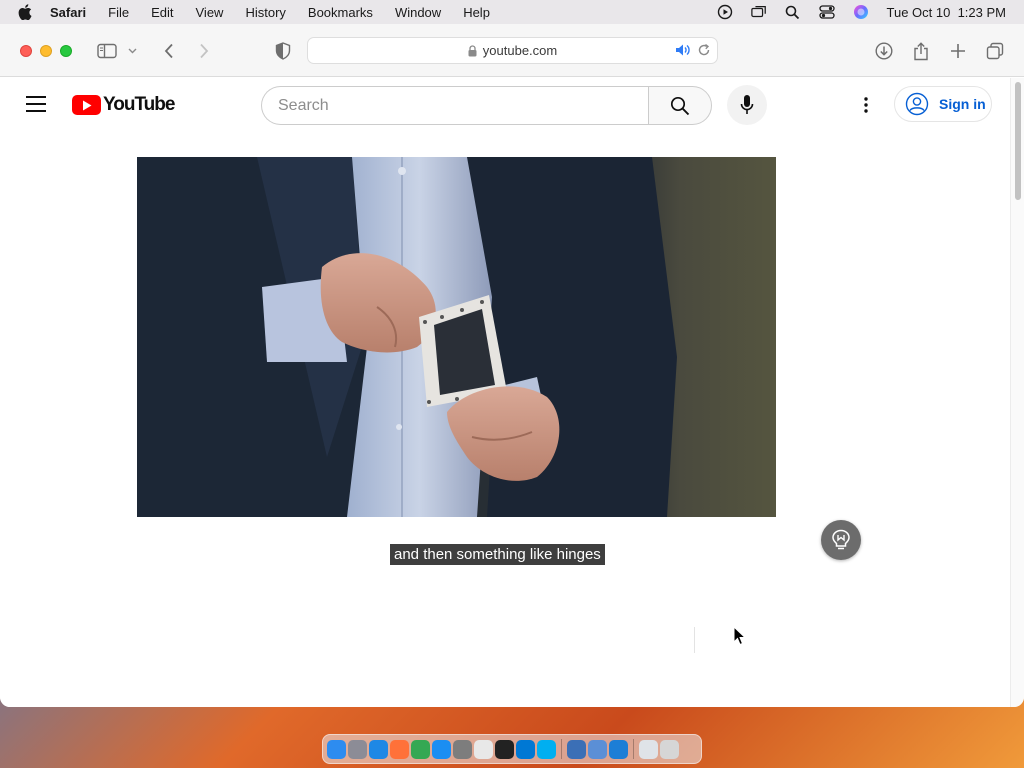  What do you see at coordinates (497, 554) in the screenshot?
I see `video-caption: and then something like hinges` at bounding box center [497, 554].